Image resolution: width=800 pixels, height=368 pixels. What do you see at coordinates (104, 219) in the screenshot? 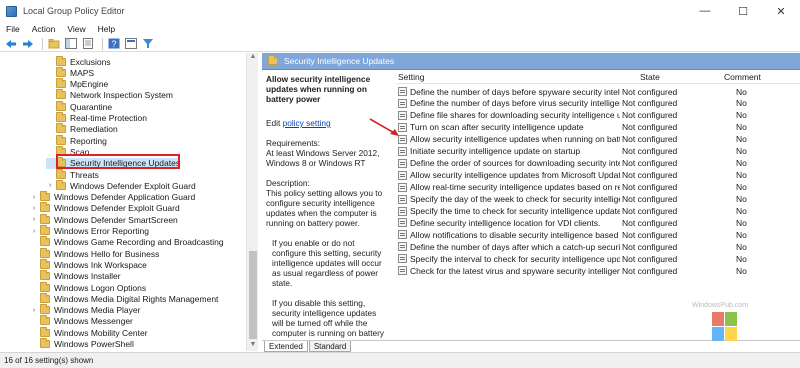
I see `tree-item: › Windows Defender SmartScreen` at bounding box center [104, 219].